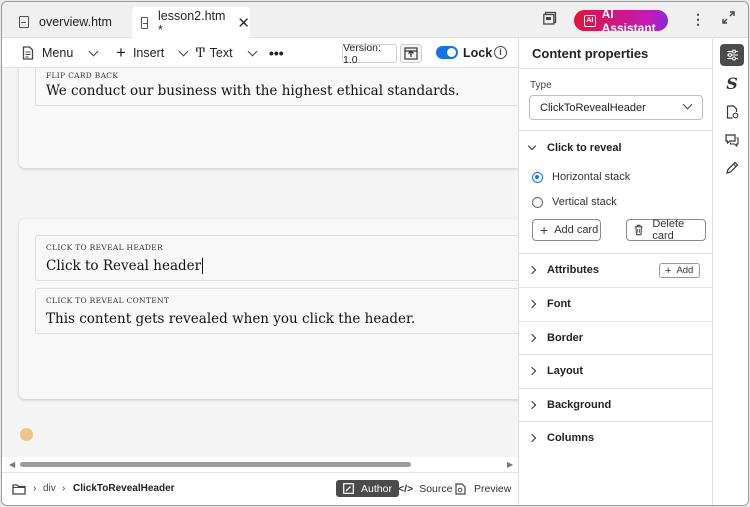 The height and width of the screenshot is (507, 750). I want to click on delete-card-button: Delete card, so click(666, 230).